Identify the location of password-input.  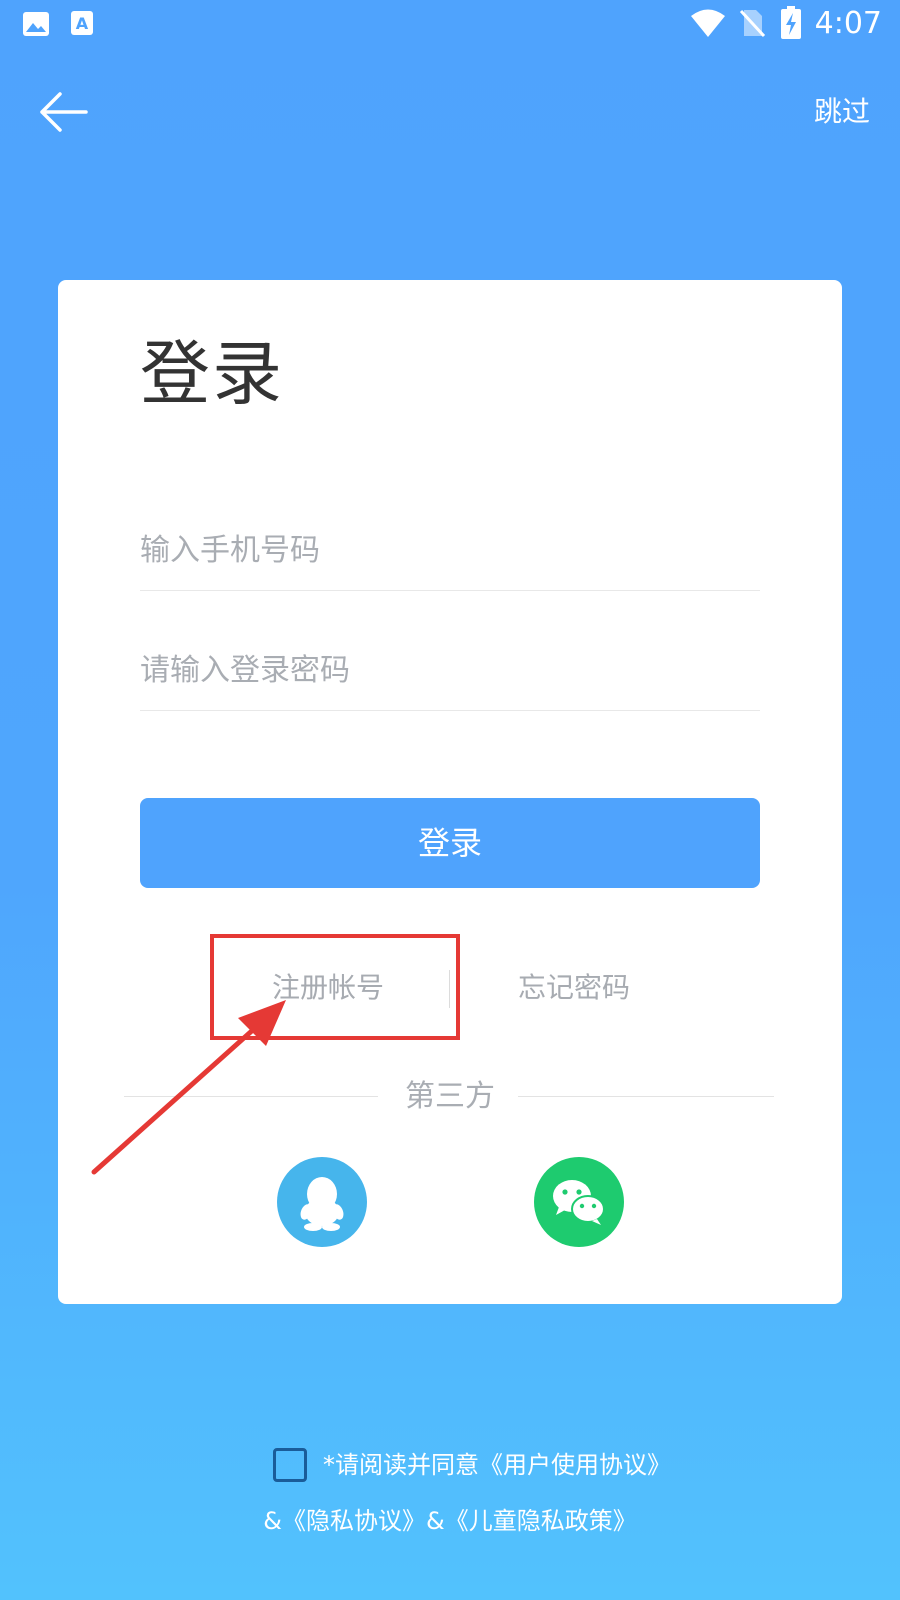
(450, 670).